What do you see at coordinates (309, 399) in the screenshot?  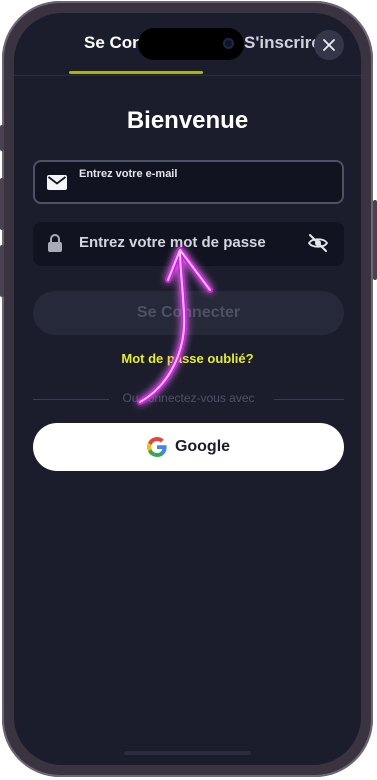 I see `divider-line-right` at bounding box center [309, 399].